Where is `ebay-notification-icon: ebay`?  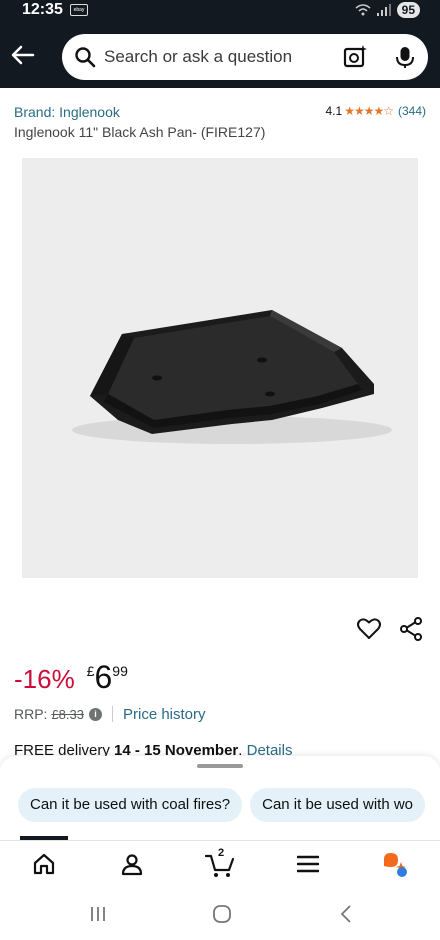 ebay-notification-icon: ebay is located at coordinates (79, 10).